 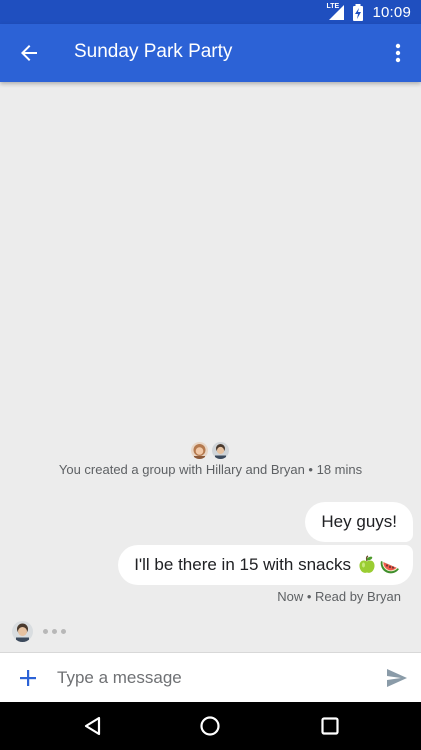 I want to click on avatar-hillary-image, so click(x=199, y=450).